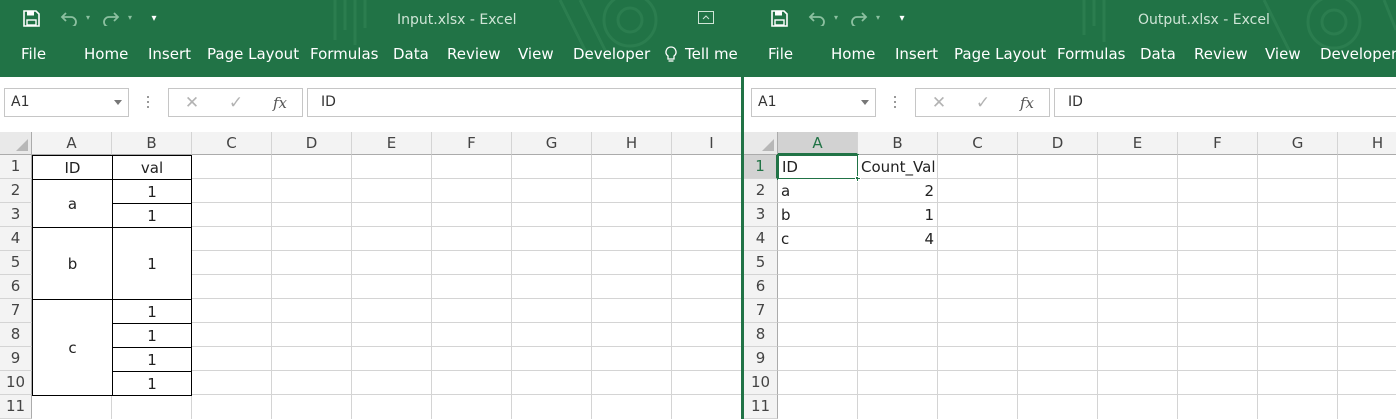  Describe the element at coordinates (16, 143) in the screenshot. I see `select-all-corner` at that location.